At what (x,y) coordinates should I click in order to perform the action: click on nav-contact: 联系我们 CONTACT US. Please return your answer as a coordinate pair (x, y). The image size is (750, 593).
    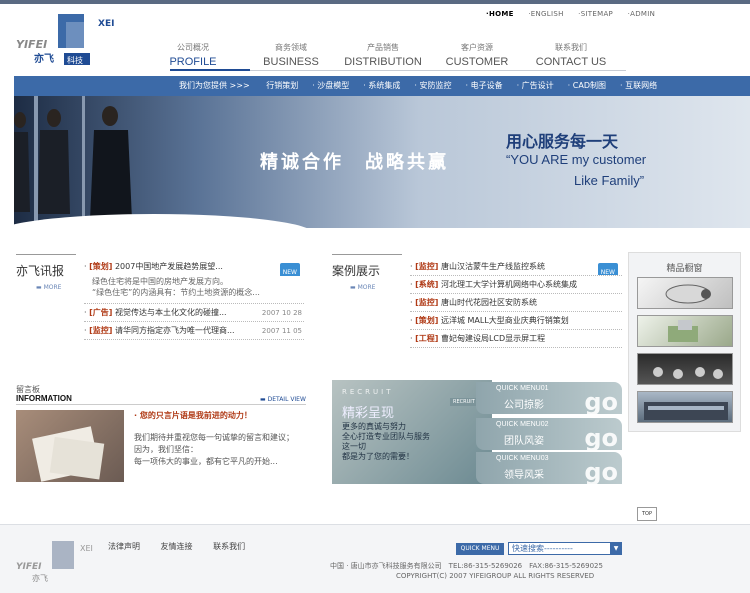
    Looking at the image, I should click on (571, 55).